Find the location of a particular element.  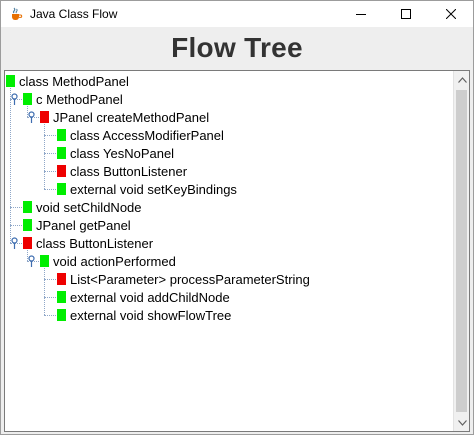

tree-node-label: external void addChildNode is located at coordinates (150, 297).